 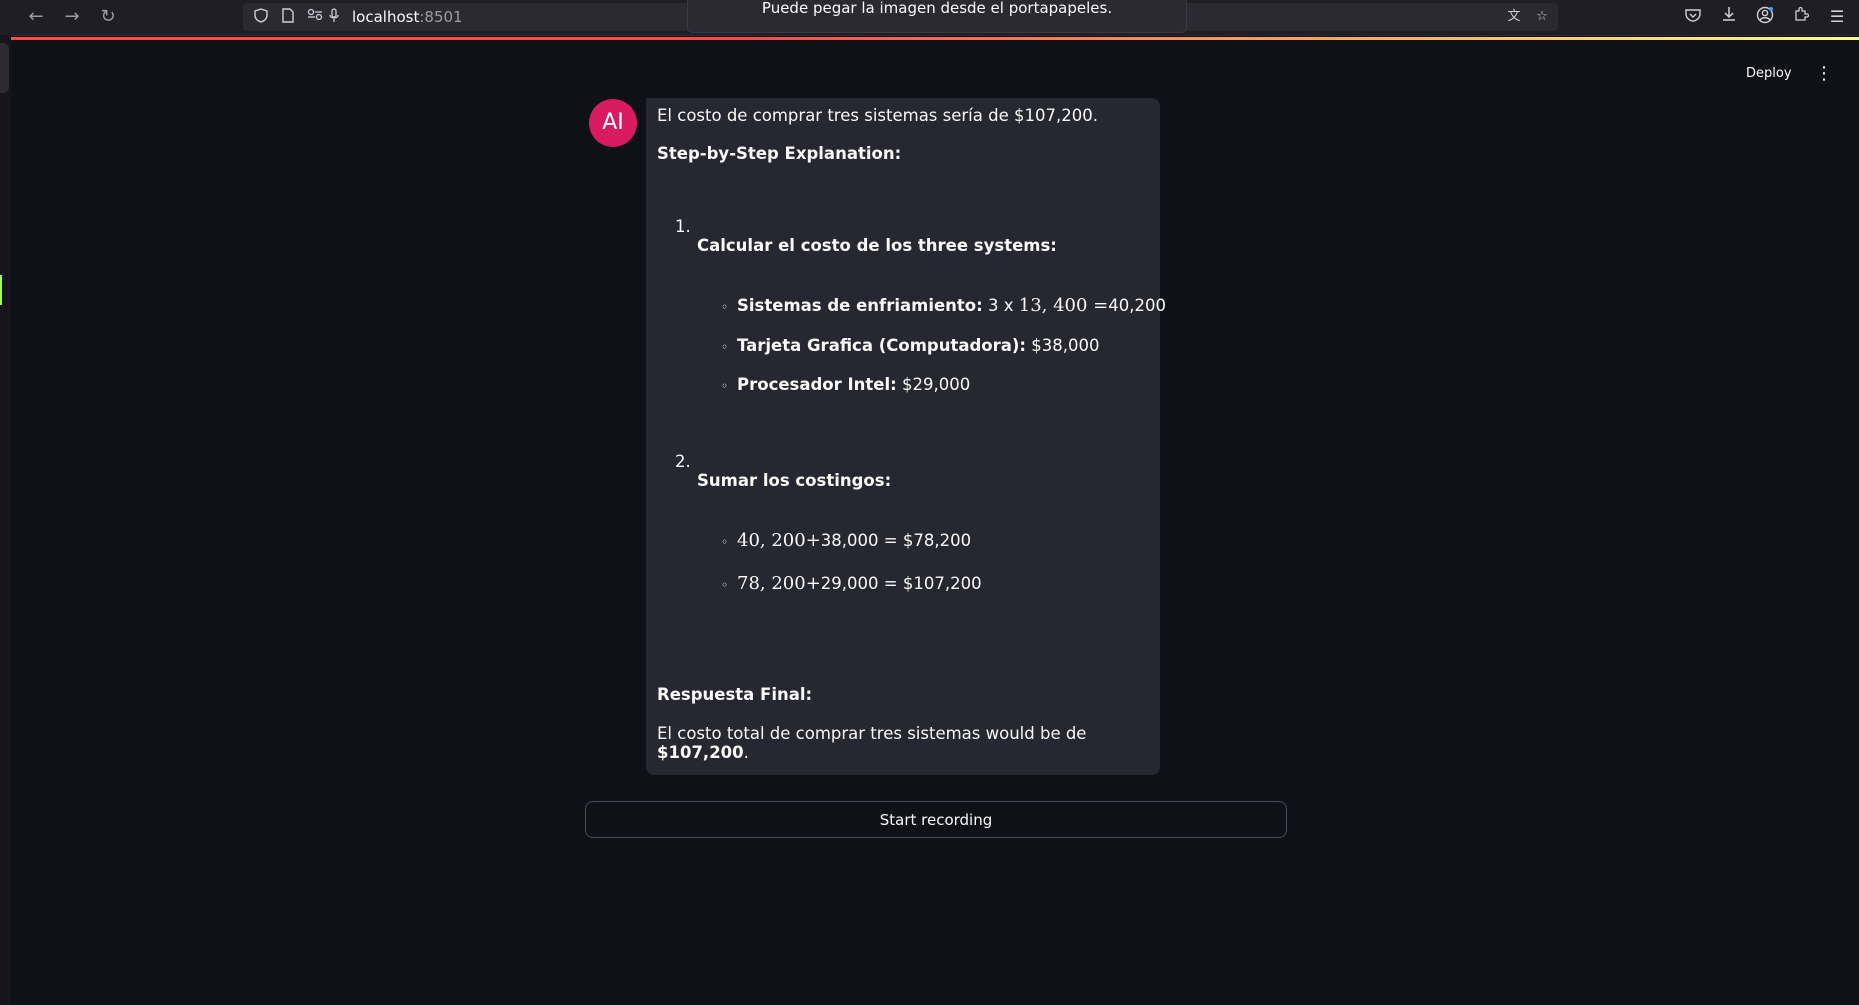 I want to click on step-title: Sumar los costingos:, so click(x=794, y=480).